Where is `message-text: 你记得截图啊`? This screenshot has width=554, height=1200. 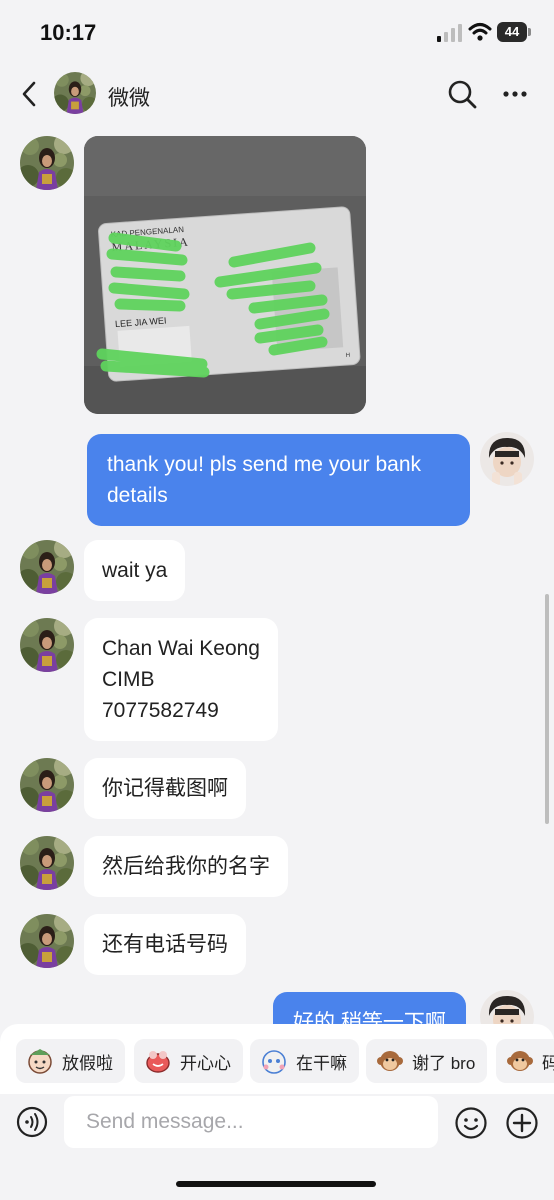
message-text: 你记得截图啊 is located at coordinates (165, 788).